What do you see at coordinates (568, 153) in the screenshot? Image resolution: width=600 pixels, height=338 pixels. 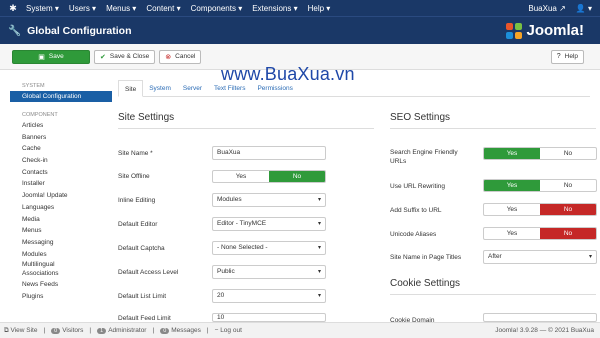 I see `sef-no: No` at bounding box center [568, 153].